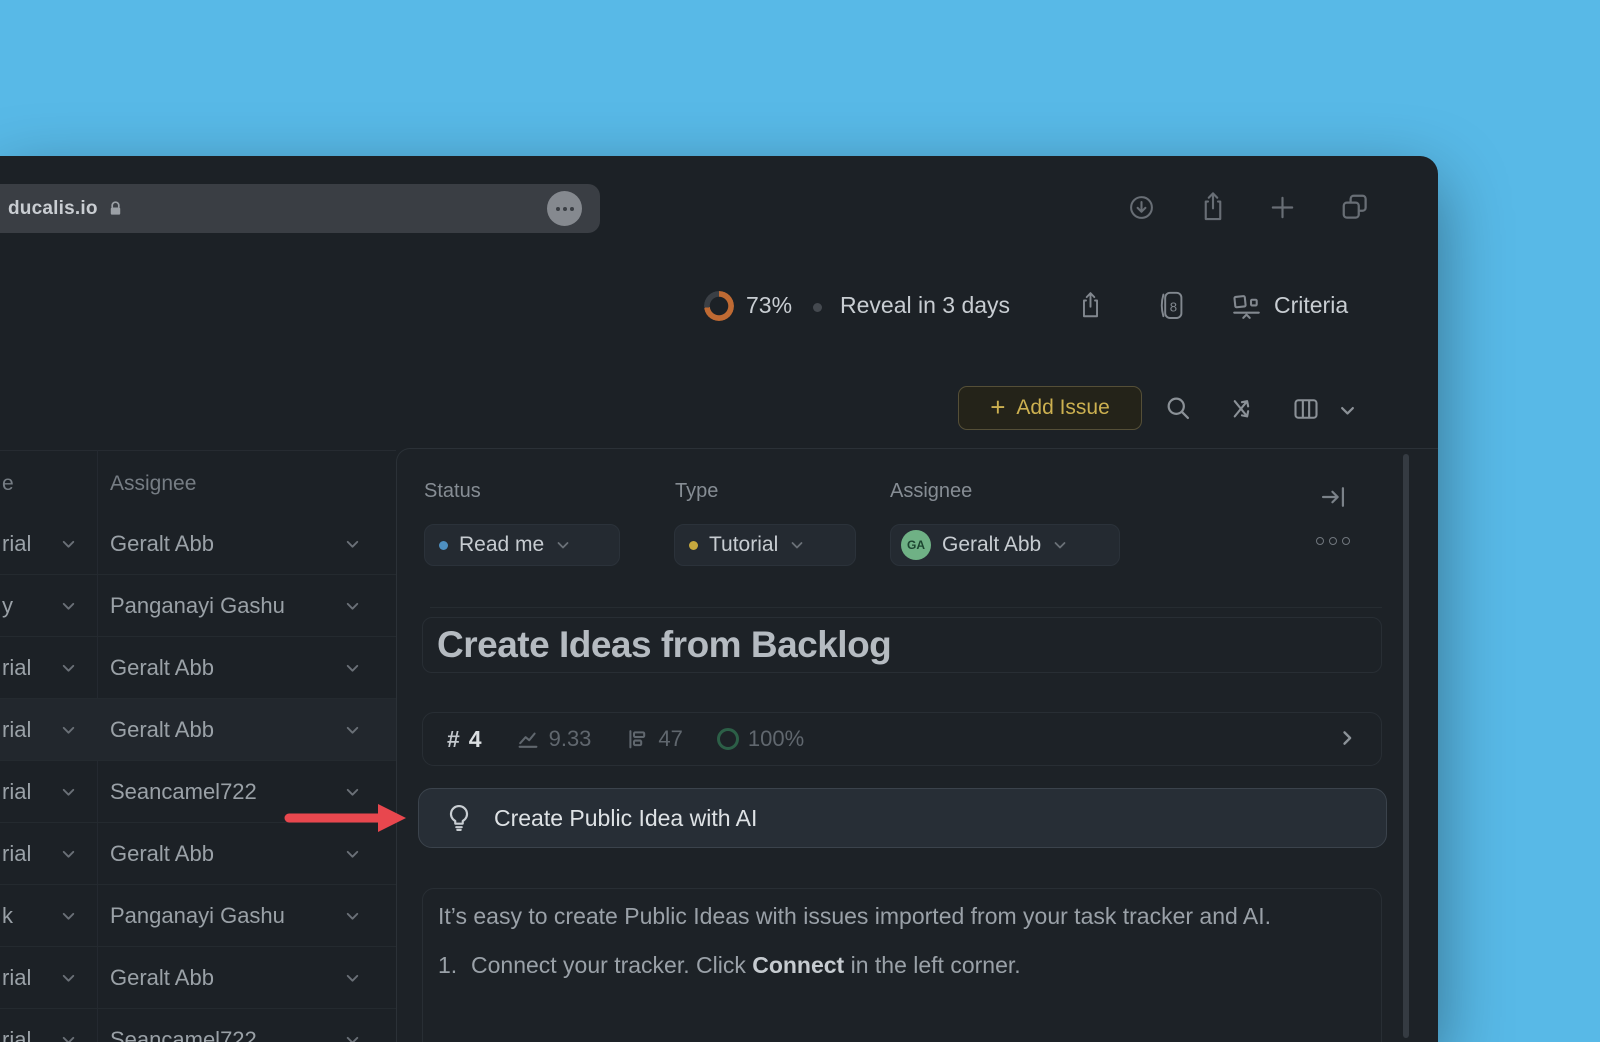 This screenshot has height=1042, width=1600. What do you see at coordinates (670, 738) in the screenshot?
I see `rank-value: 47` at bounding box center [670, 738].